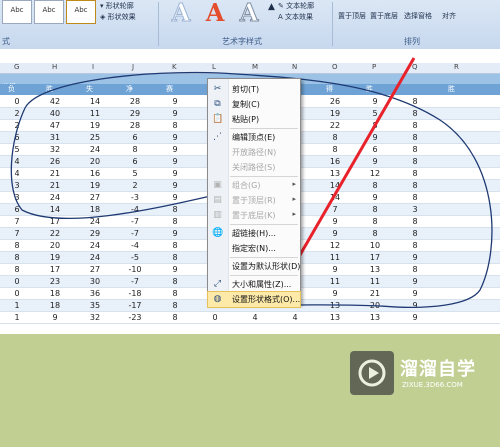  Describe the element at coordinates (133, 67) in the screenshot. I see `column-header: J` at that location.